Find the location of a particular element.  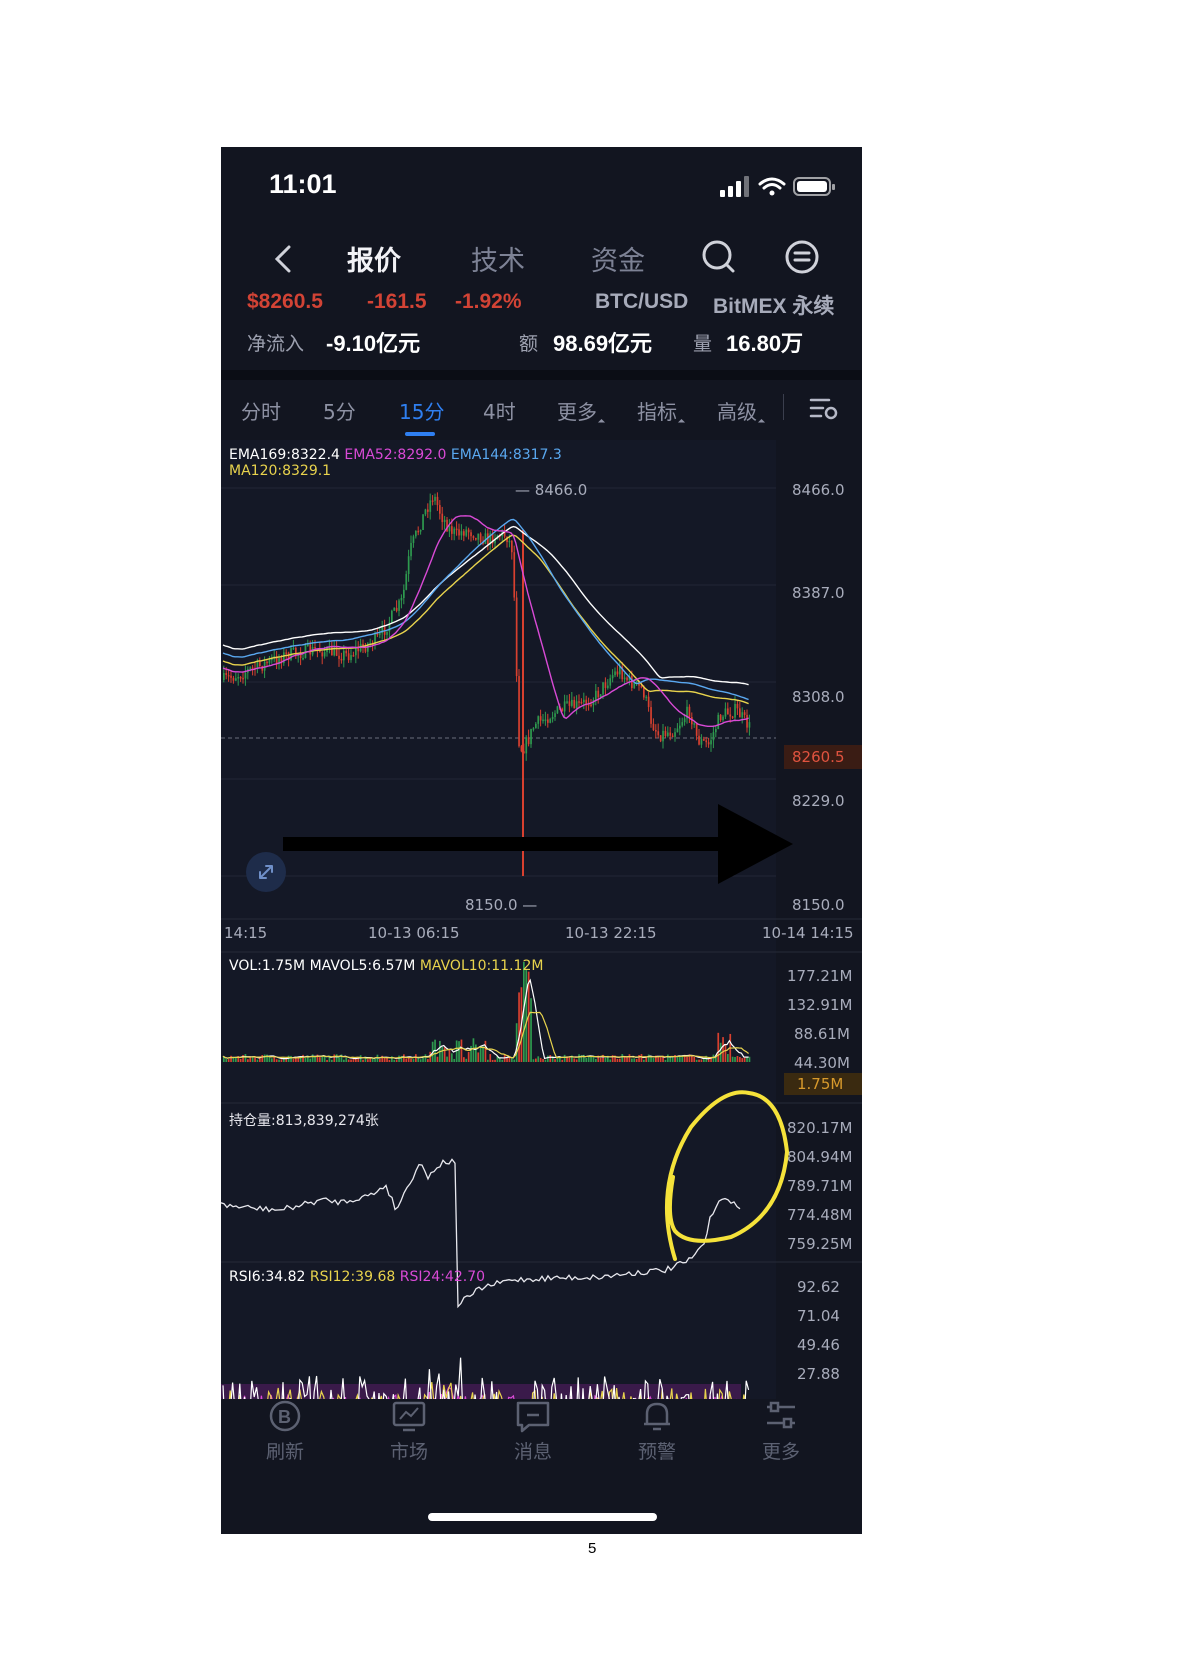

black-arrow-annotation is located at coordinates (538, 844).